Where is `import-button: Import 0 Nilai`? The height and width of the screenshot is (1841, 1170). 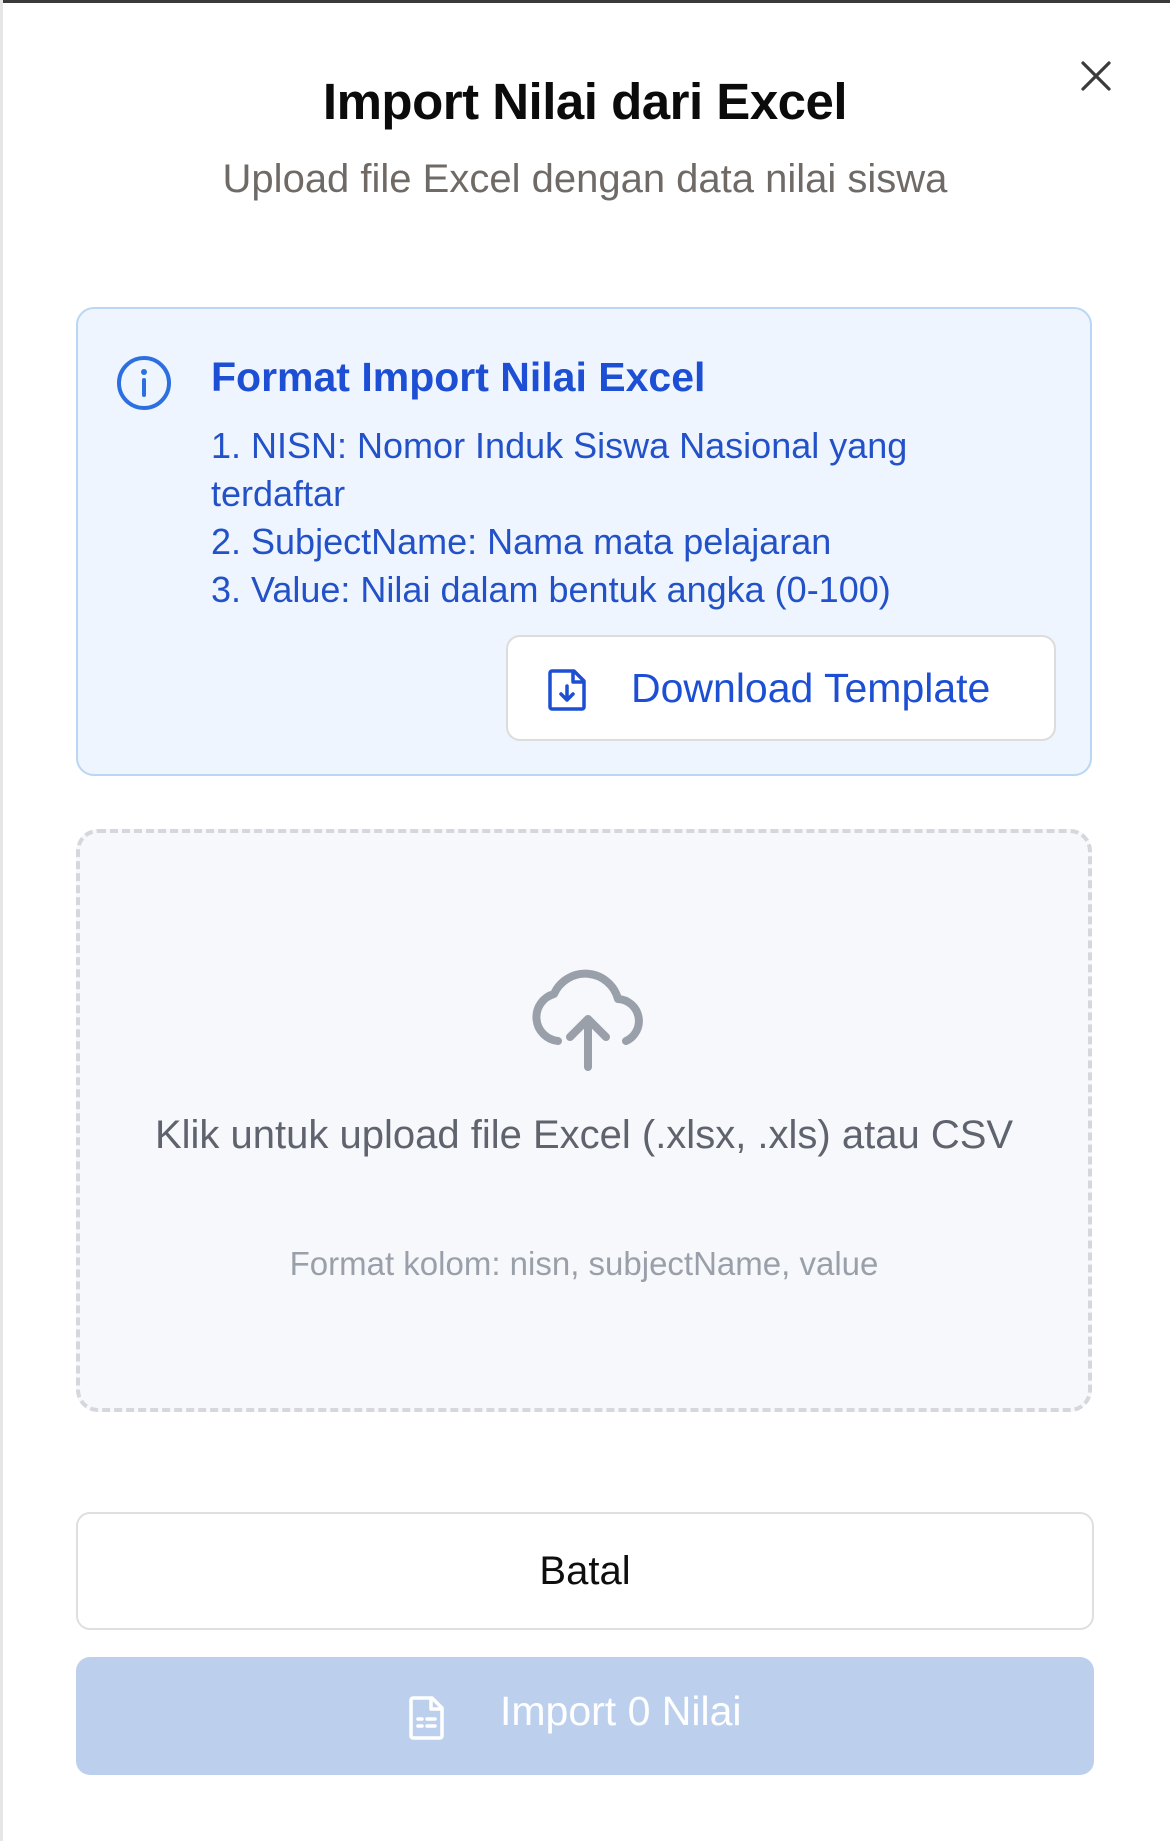 import-button: Import 0 Nilai is located at coordinates (585, 1716).